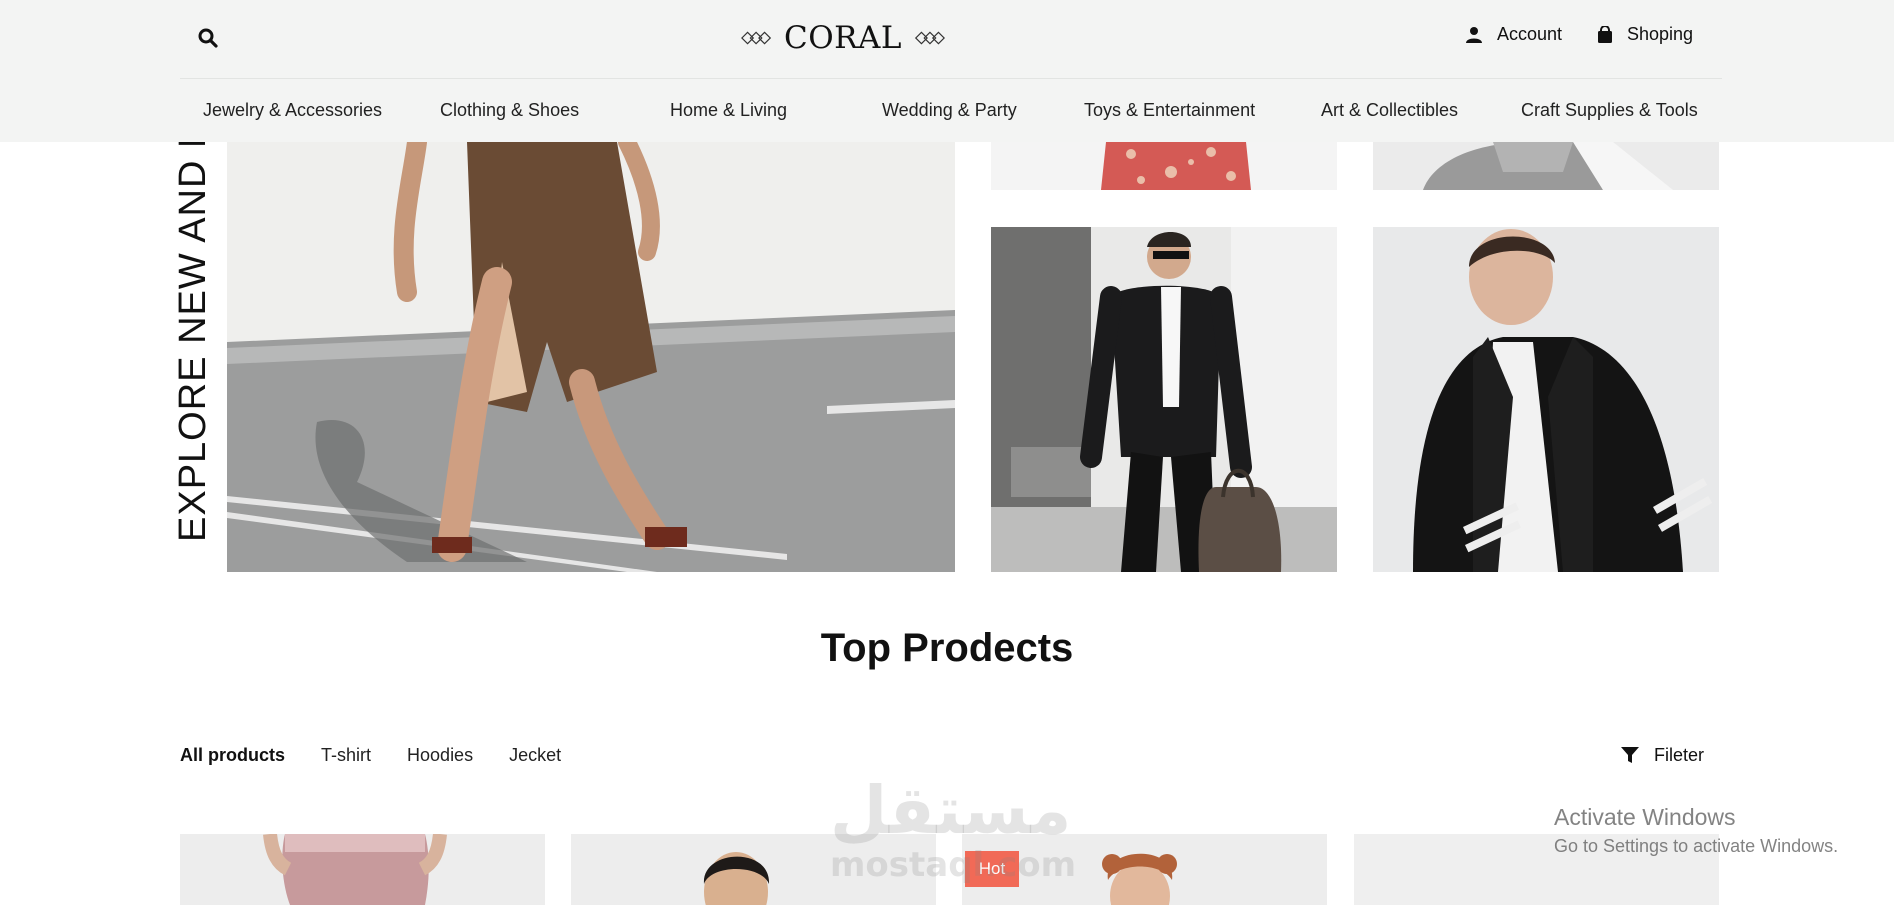 The width and height of the screenshot is (1894, 905). What do you see at coordinates (440, 755) in the screenshot?
I see `tab-hoodies: Hoodies` at bounding box center [440, 755].